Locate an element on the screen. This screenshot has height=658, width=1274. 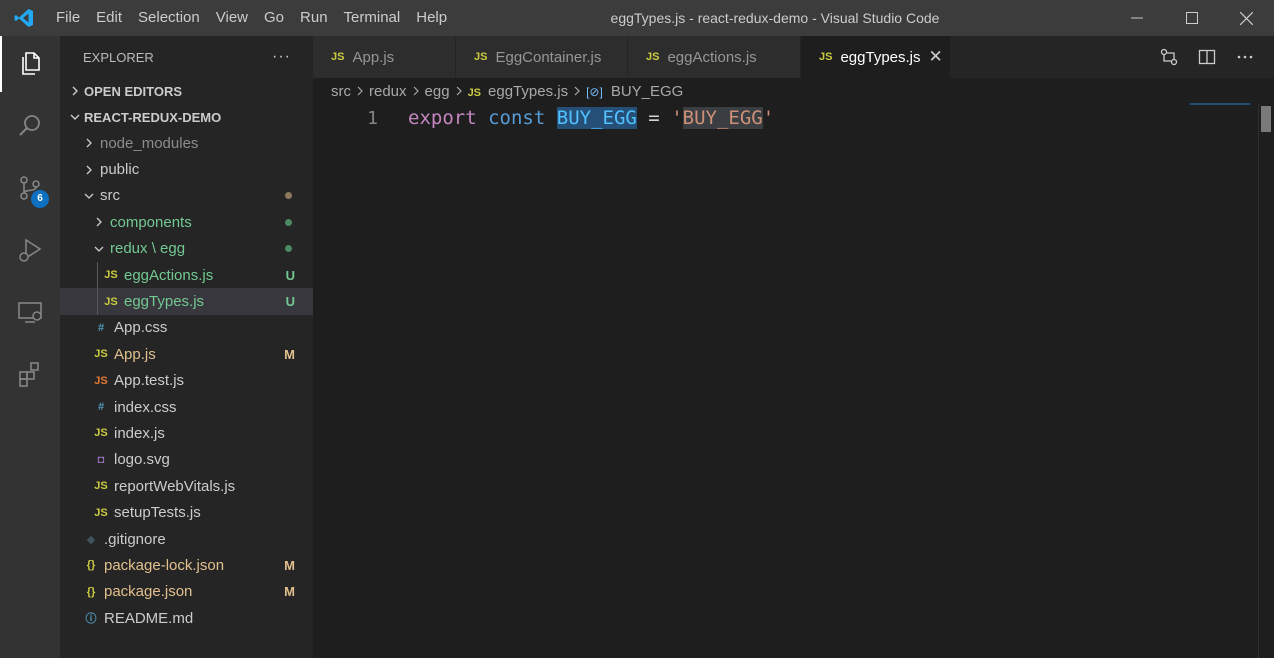
search-icon is located at coordinates (30, 126).